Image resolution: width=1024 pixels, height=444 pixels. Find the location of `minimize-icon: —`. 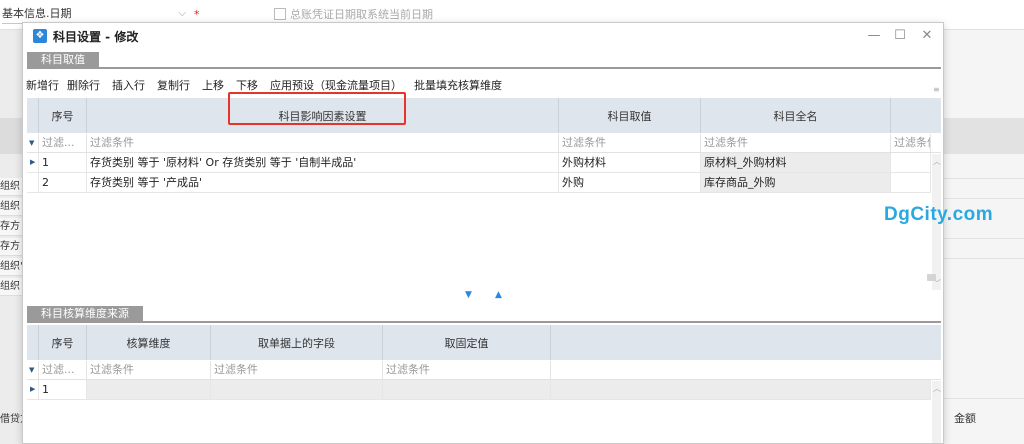

minimize-icon: — is located at coordinates (874, 36).